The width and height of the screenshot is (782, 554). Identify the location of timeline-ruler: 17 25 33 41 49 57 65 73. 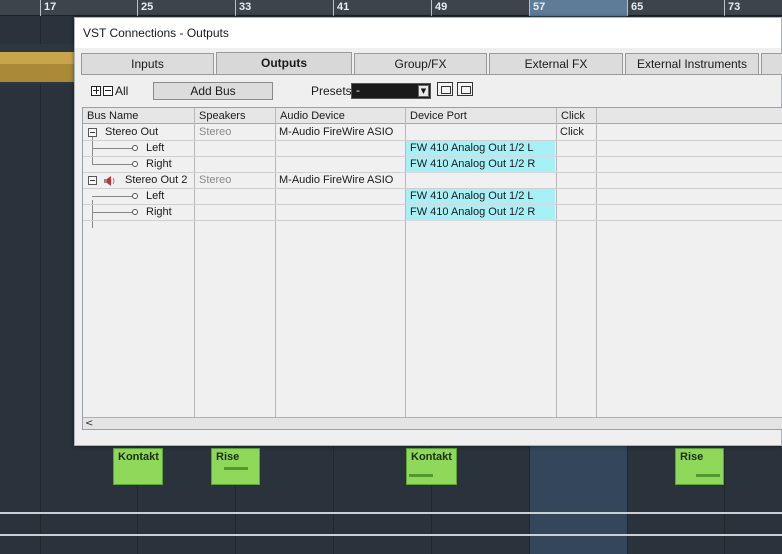
(391, 8).